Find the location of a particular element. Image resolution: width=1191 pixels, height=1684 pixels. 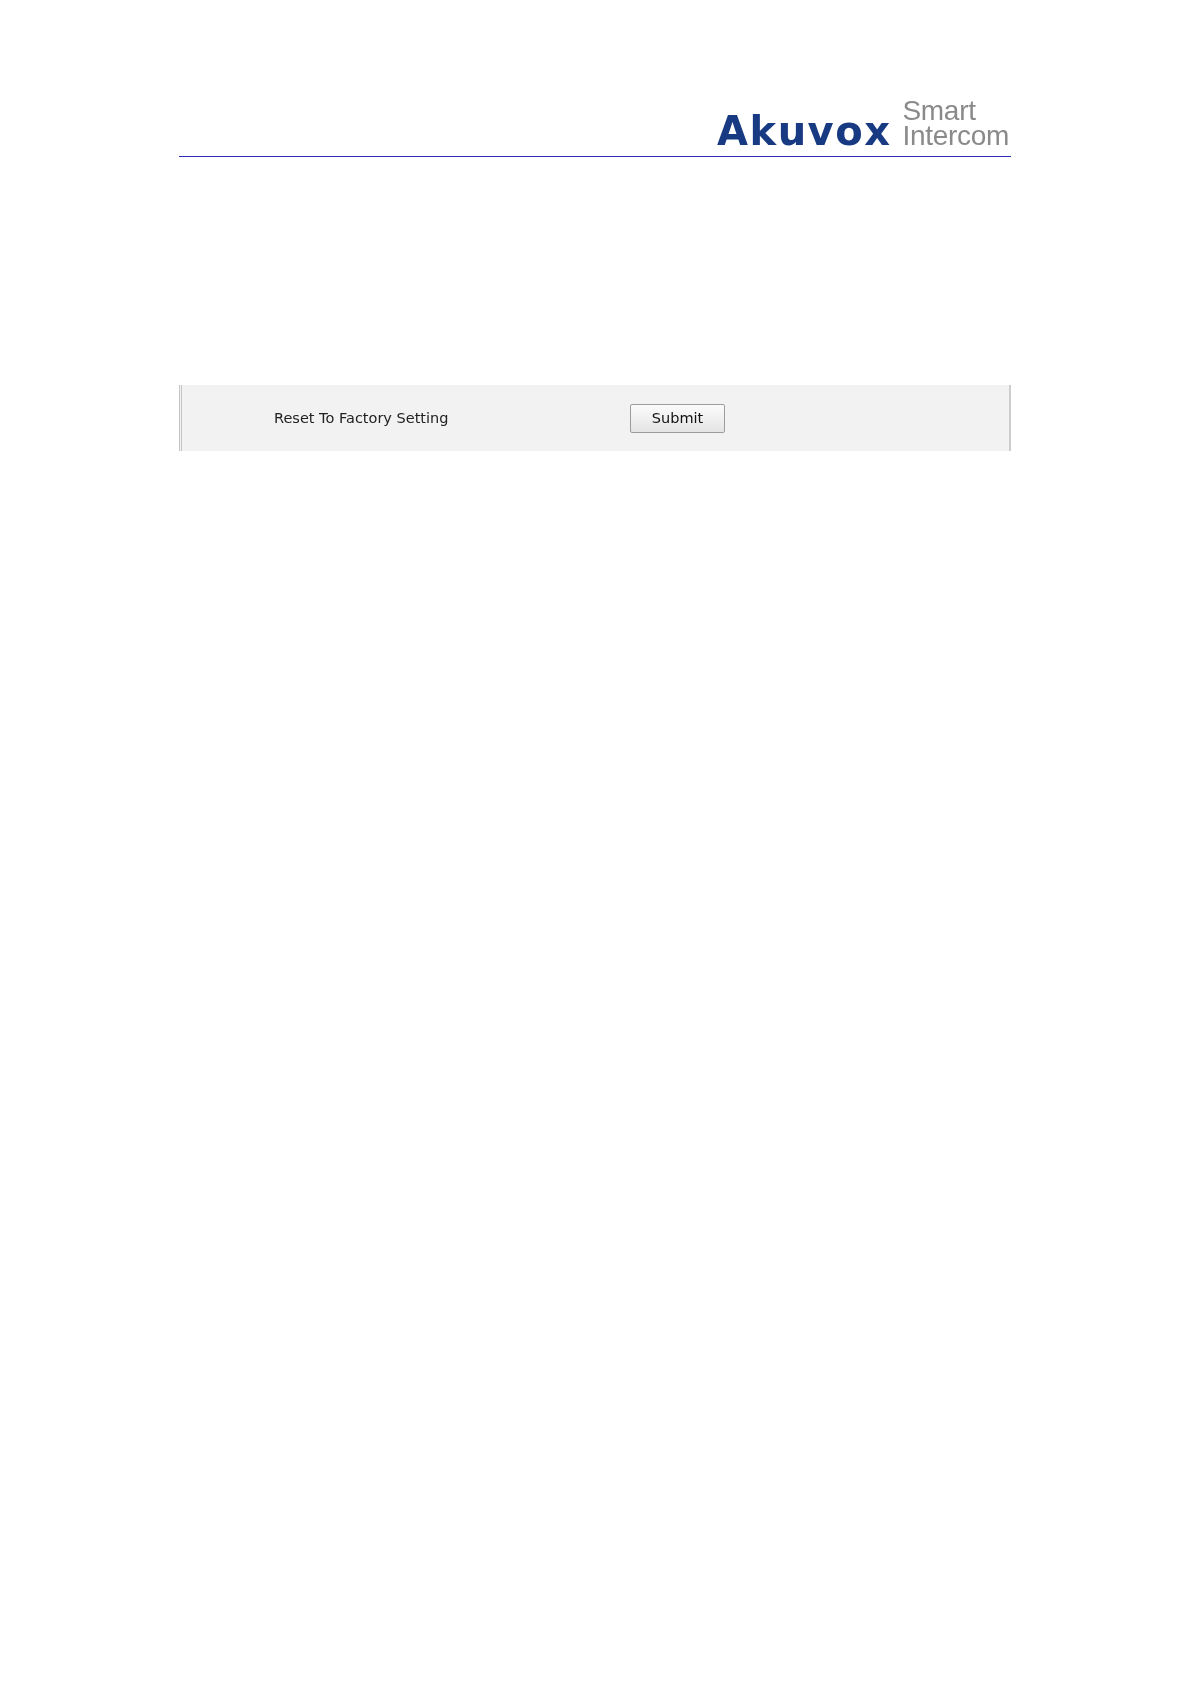

logo-tagline: Intercom is located at coordinates (955, 135).